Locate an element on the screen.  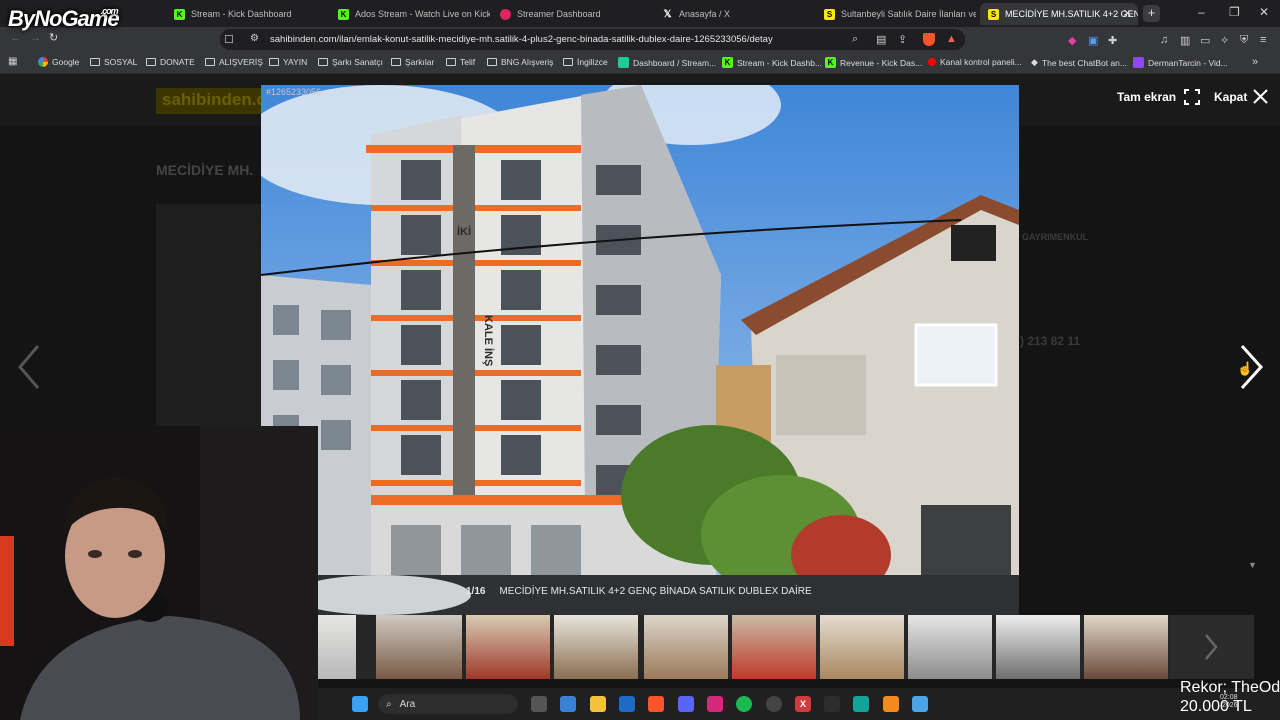
bookmark-alisveris: ALIŞVERİŞ is located at coordinates (234, 62).